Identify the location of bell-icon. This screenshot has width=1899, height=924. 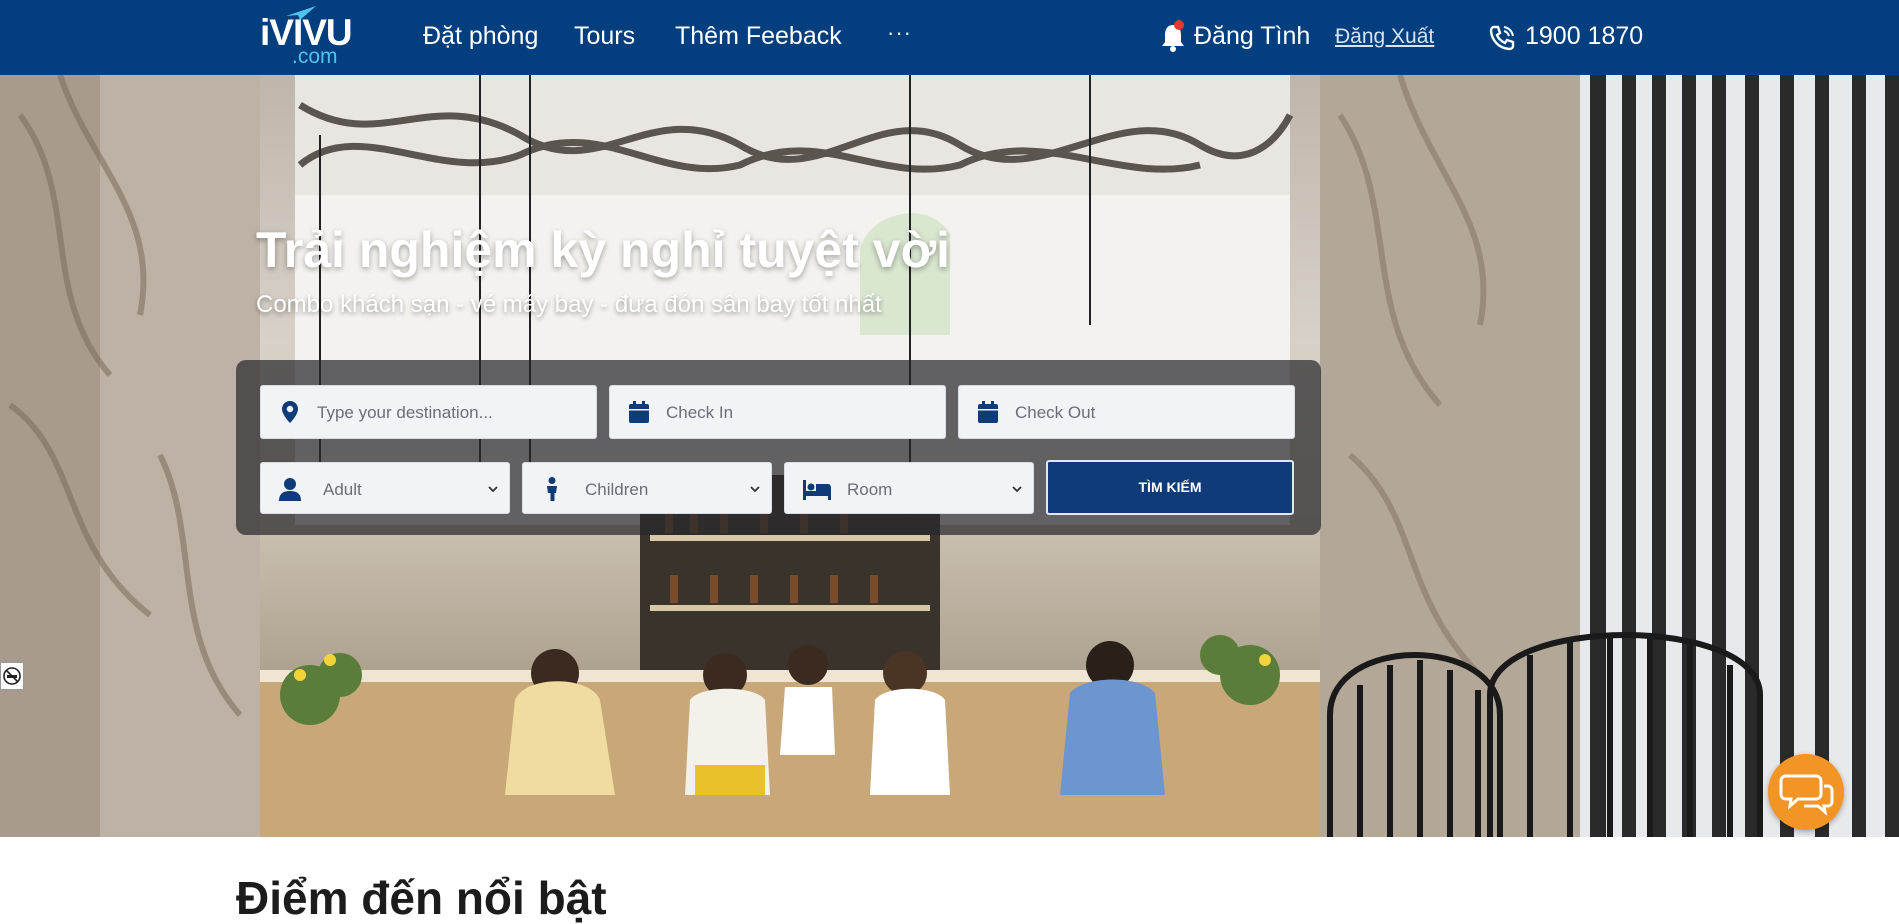
(1173, 36).